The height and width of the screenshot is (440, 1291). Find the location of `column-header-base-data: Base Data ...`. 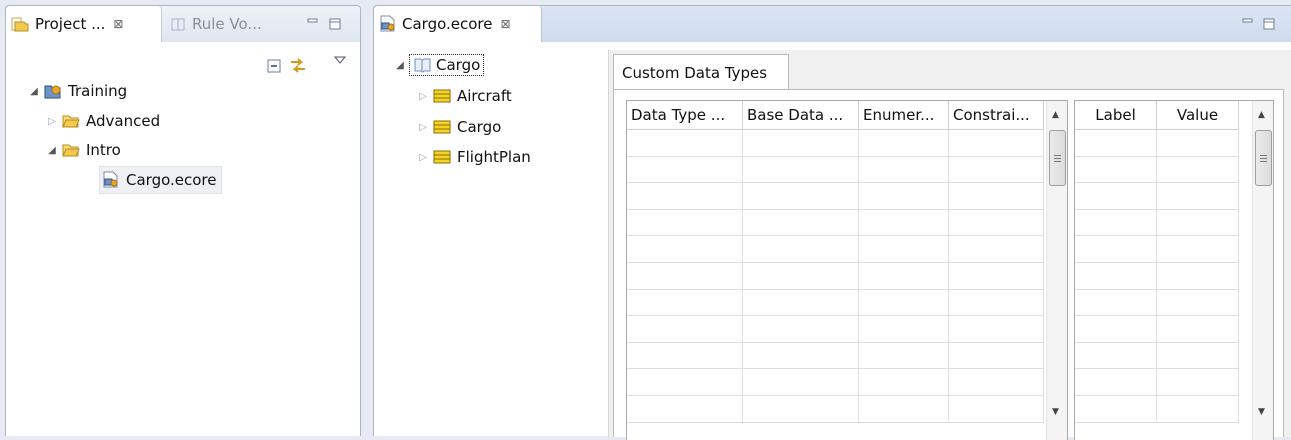

column-header-base-data: Base Data ... is located at coordinates (801, 115).